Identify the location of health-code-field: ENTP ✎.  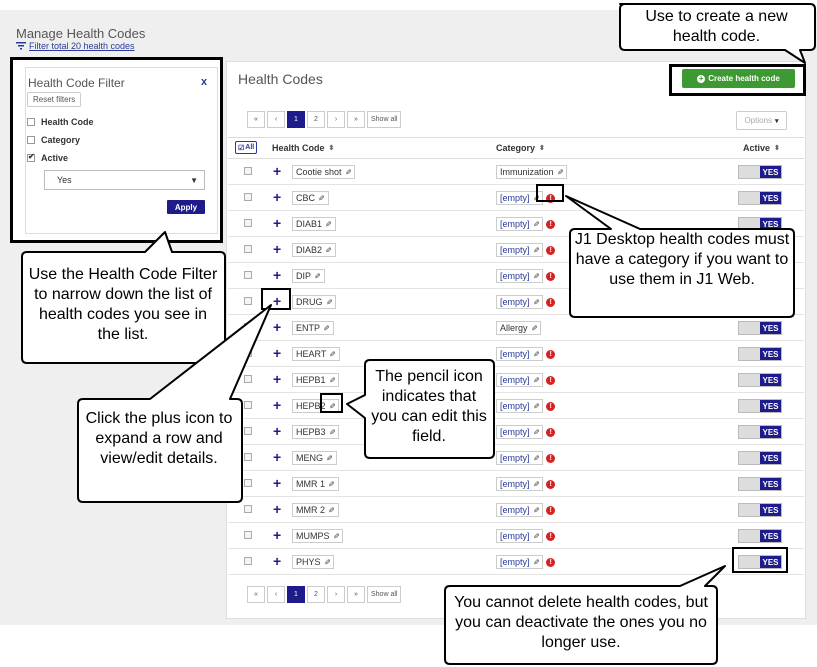
(313, 328).